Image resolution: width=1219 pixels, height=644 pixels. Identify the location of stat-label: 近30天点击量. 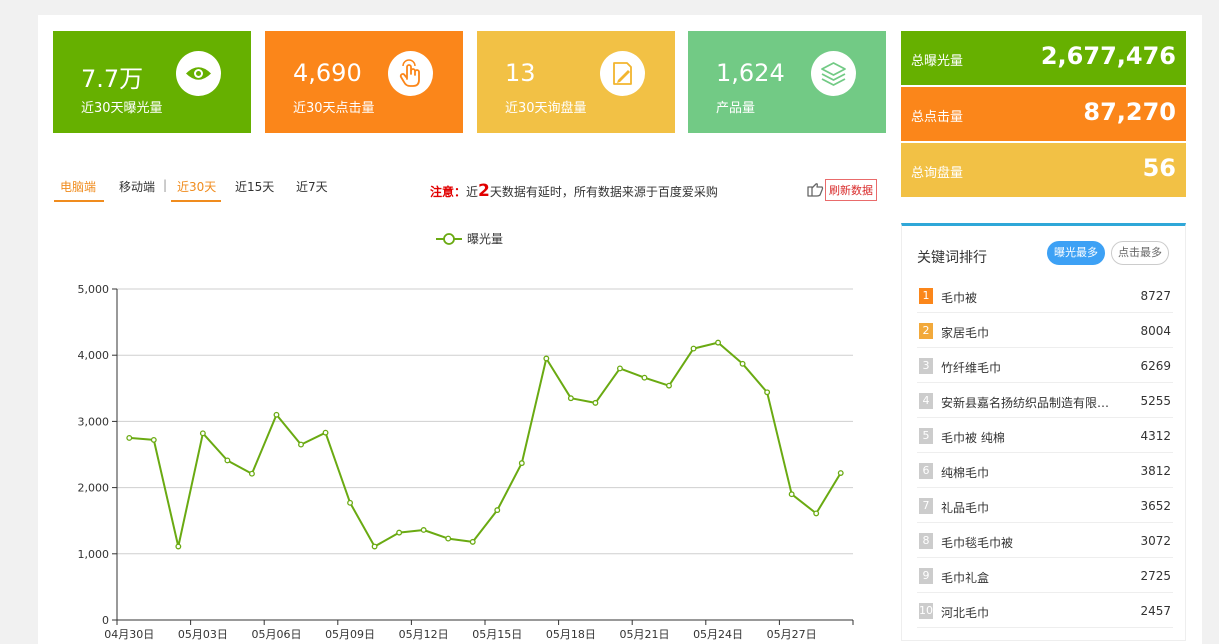
(334, 108).